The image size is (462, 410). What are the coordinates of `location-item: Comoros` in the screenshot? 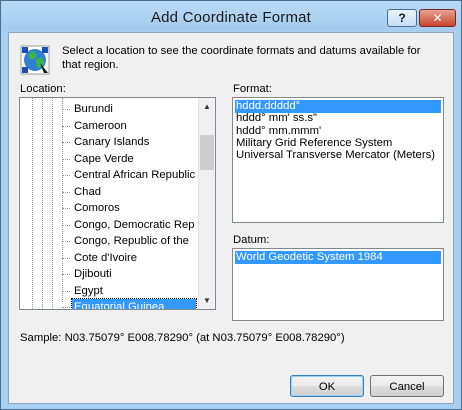 It's located at (134, 208).